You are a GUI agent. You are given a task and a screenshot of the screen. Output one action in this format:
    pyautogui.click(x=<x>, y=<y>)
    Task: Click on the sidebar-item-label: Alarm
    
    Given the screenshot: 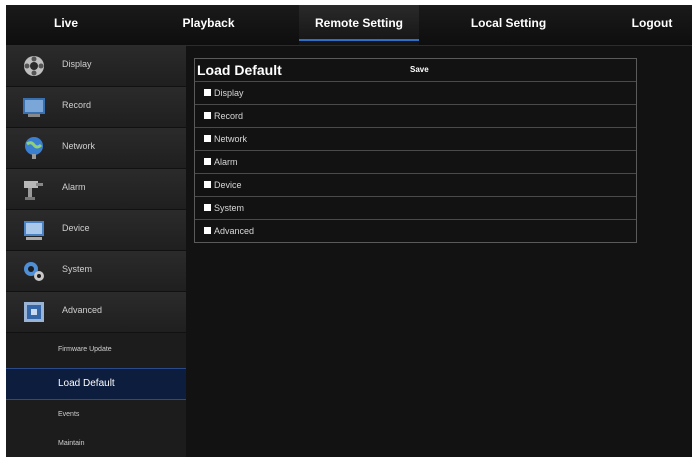 What is the action you would take?
    pyautogui.click(x=74, y=187)
    